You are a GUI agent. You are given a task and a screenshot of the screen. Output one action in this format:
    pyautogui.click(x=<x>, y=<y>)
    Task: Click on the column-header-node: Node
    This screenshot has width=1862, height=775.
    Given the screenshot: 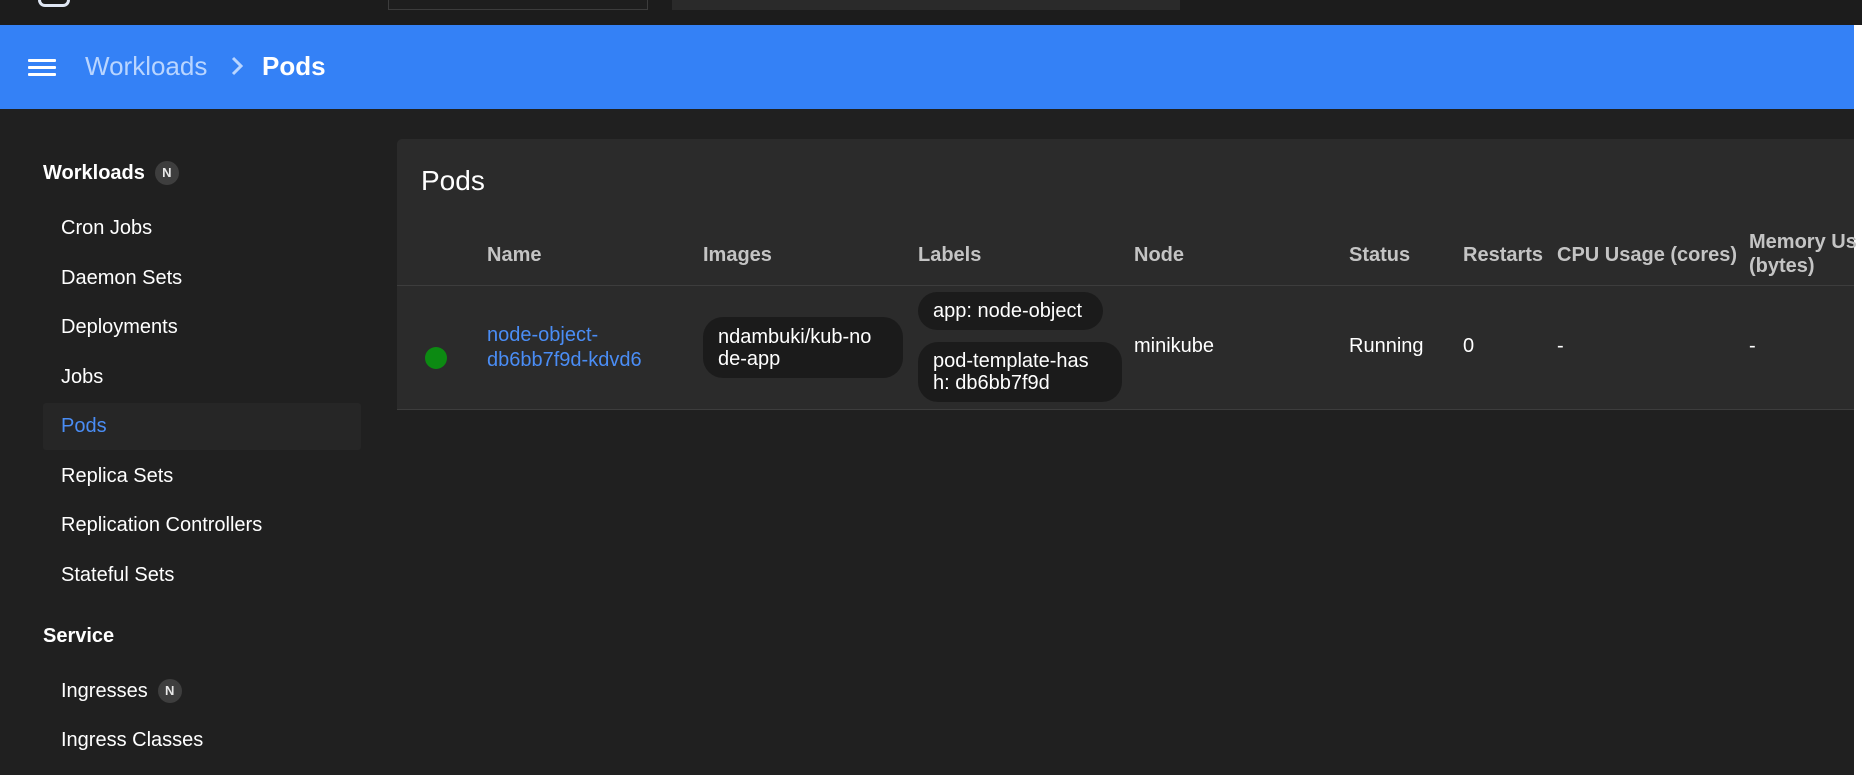 What is the action you would take?
    pyautogui.click(x=1159, y=255)
    